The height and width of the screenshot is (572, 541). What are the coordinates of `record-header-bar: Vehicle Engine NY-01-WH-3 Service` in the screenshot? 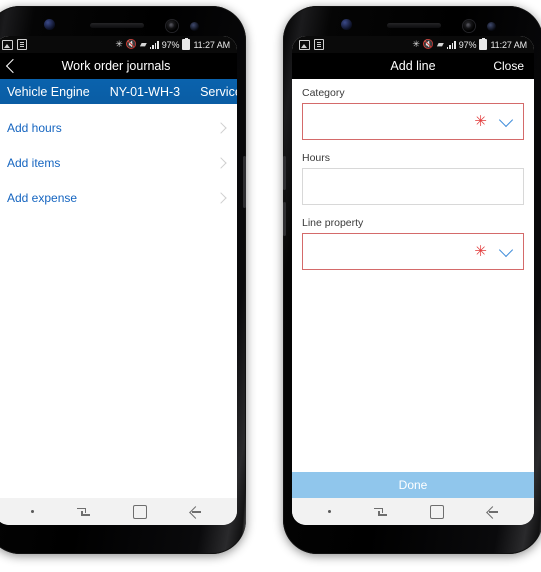 It's located at (118, 91).